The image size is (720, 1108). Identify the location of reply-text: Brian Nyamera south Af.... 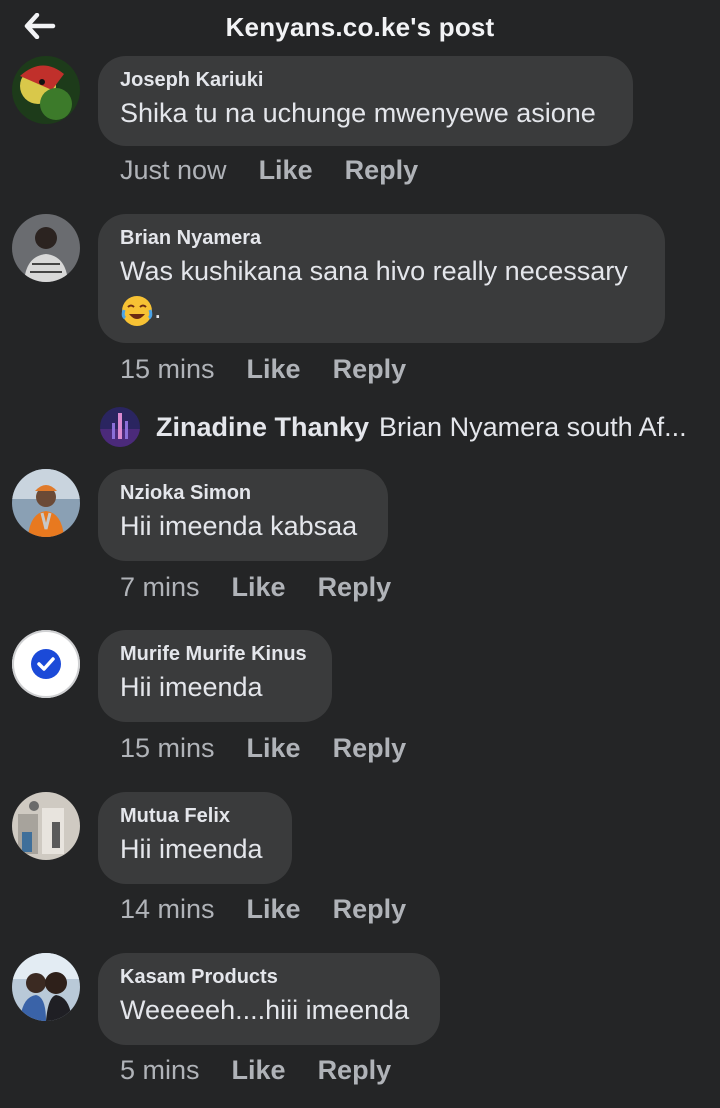
(533, 426).